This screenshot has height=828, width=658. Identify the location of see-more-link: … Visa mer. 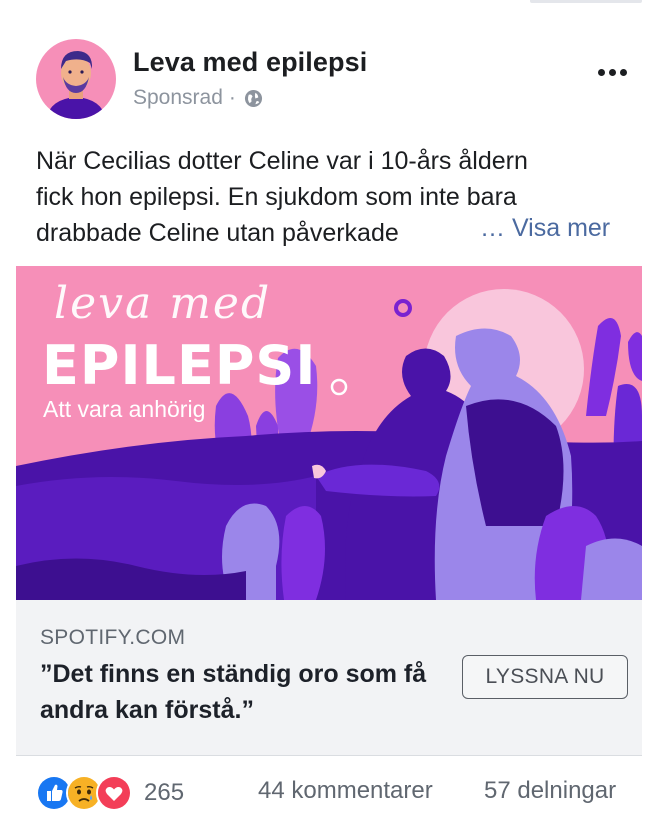
(545, 228).